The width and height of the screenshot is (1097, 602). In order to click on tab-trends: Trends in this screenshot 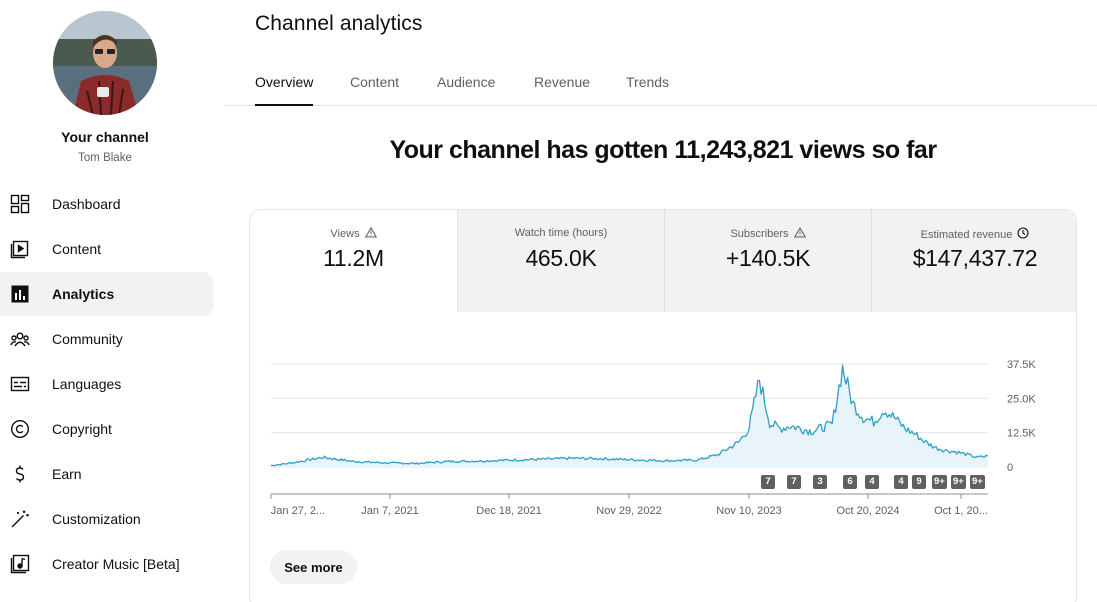, I will do `click(647, 89)`.